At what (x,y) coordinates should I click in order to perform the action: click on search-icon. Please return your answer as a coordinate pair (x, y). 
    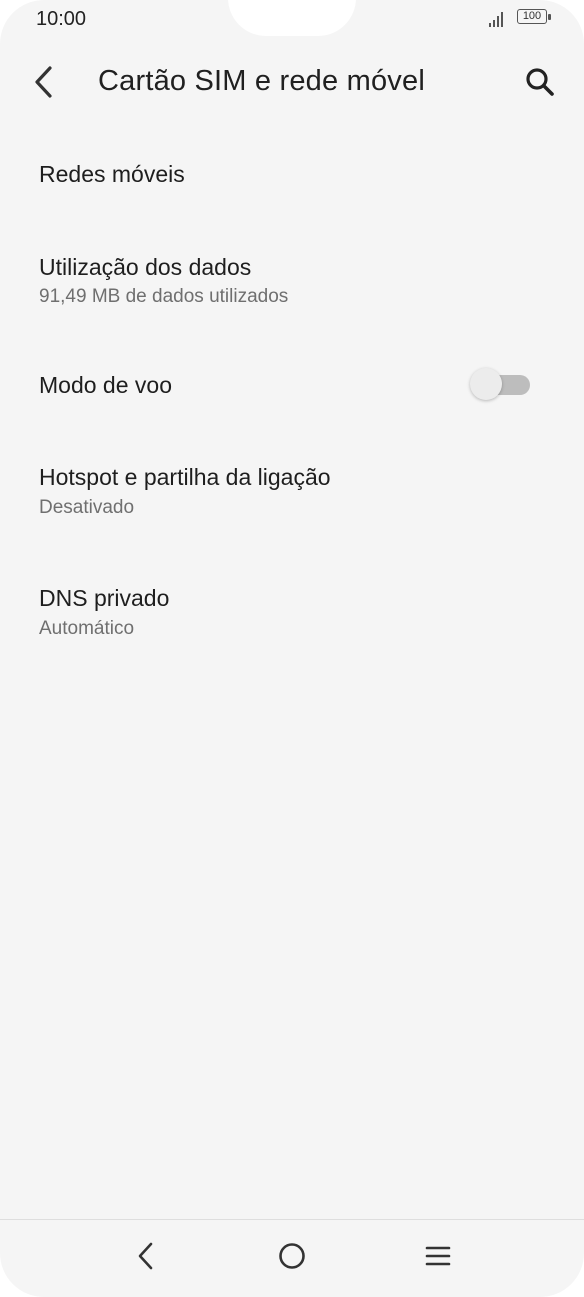
    Looking at the image, I should click on (540, 82).